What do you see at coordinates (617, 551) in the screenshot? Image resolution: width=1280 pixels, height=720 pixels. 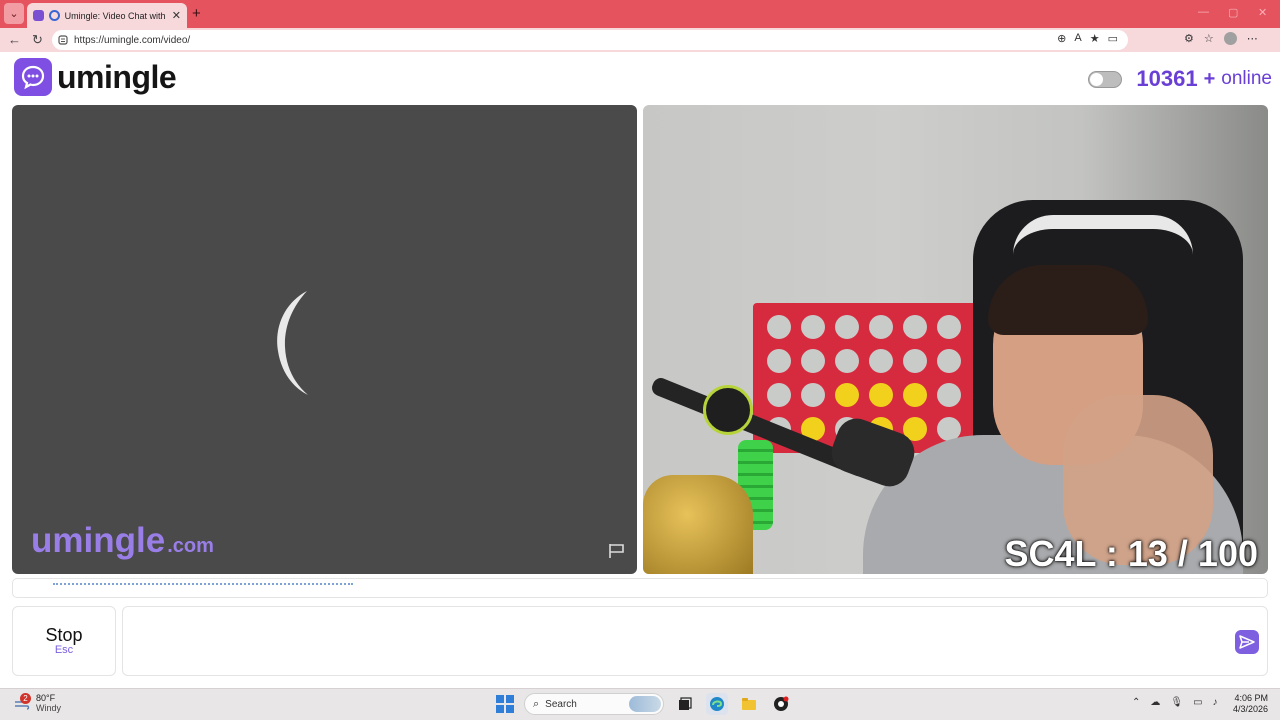 I see `report-flag-icon` at bounding box center [617, 551].